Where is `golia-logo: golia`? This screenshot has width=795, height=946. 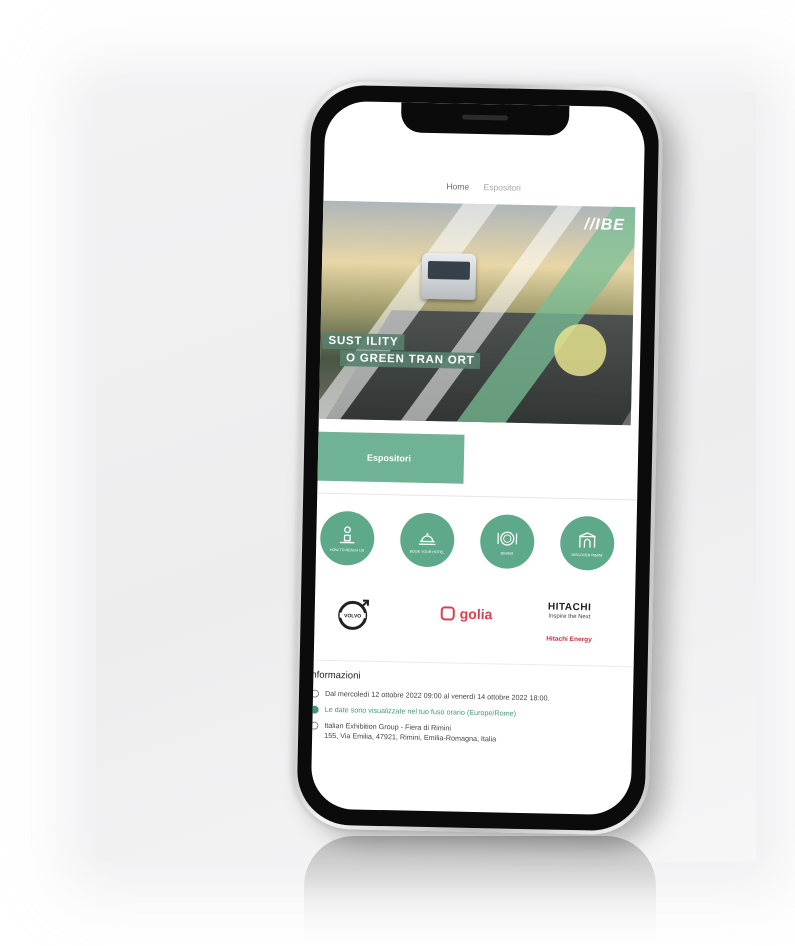 golia-logo: golia is located at coordinates (466, 614).